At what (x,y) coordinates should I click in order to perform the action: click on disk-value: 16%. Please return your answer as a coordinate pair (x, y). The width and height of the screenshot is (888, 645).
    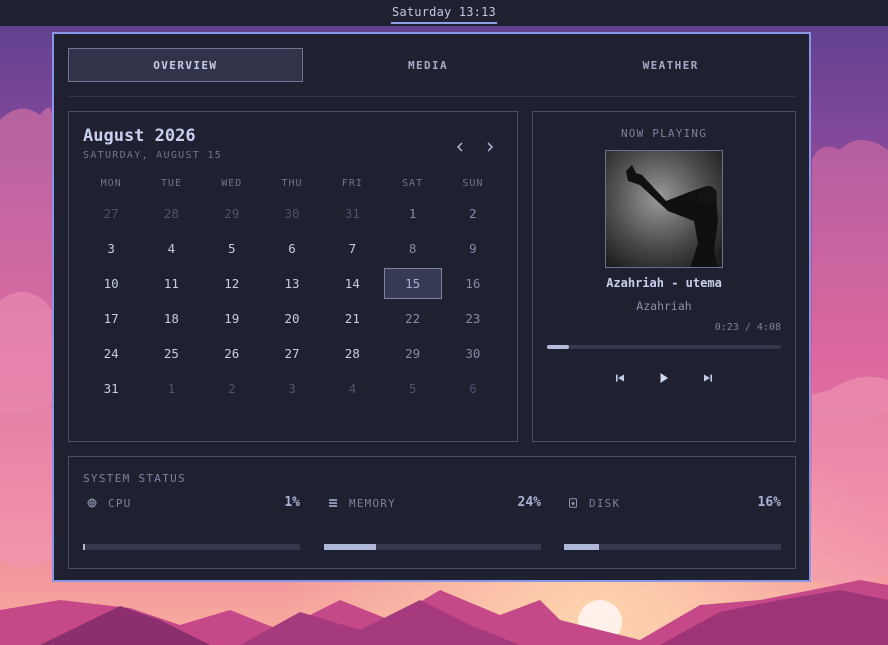
    Looking at the image, I should click on (769, 502).